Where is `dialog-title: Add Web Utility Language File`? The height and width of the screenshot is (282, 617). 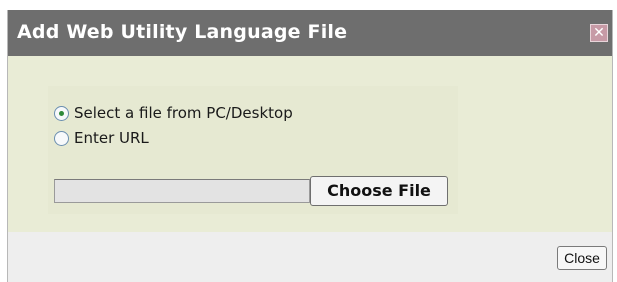 dialog-title: Add Web Utility Language File is located at coordinates (182, 32).